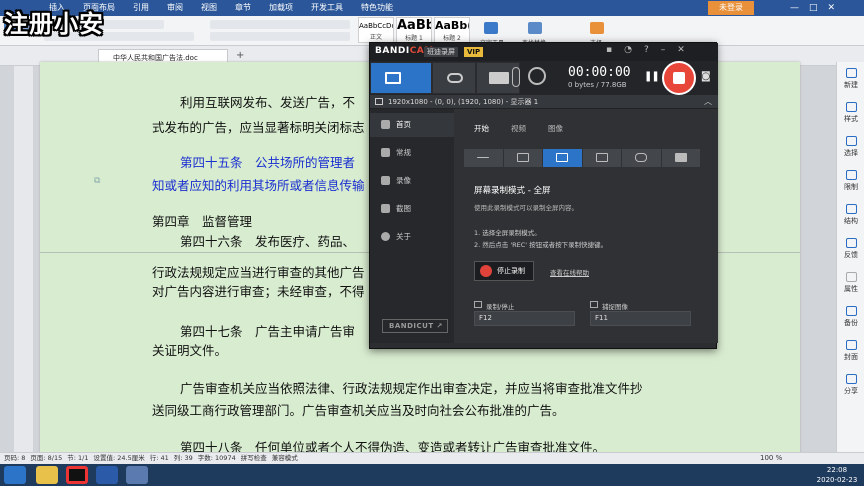 The width and height of the screenshot is (864, 486). I want to click on minimize-button: —, so click(794, 8).